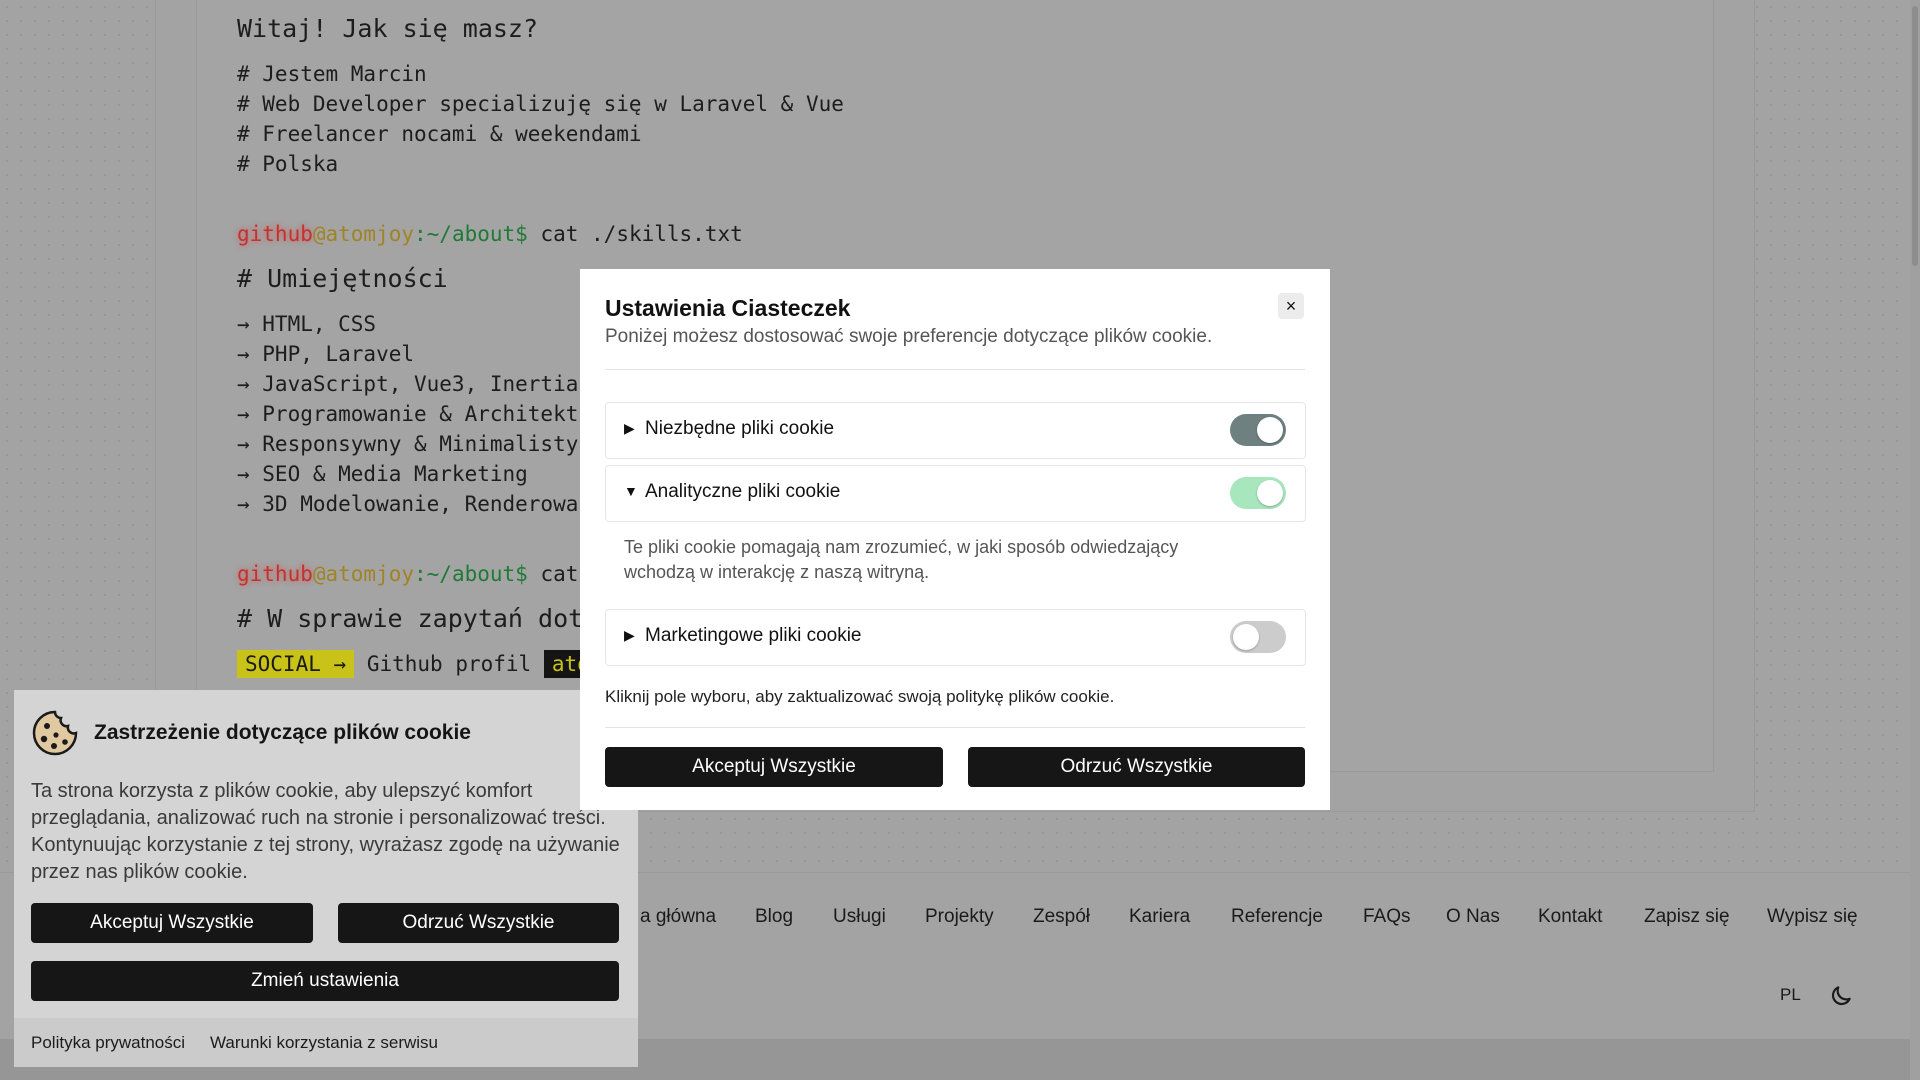 The height and width of the screenshot is (1080, 1920). I want to click on about-line: # Jestem Marcin, so click(332, 74).